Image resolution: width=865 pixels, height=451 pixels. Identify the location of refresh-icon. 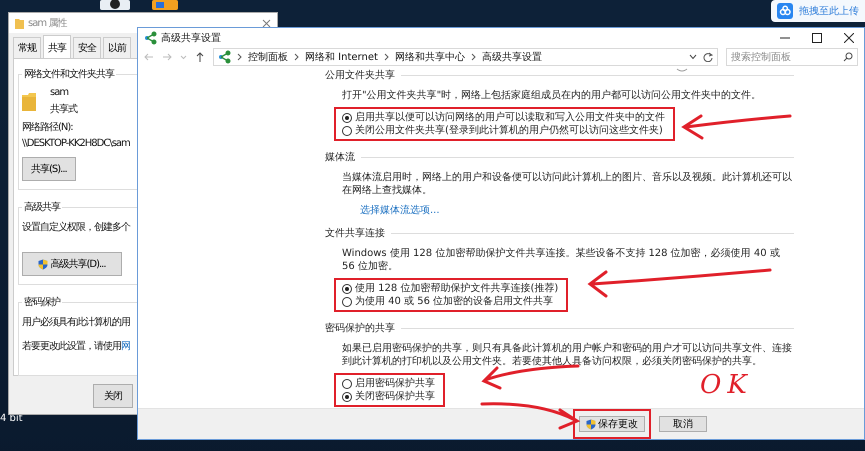
(708, 57).